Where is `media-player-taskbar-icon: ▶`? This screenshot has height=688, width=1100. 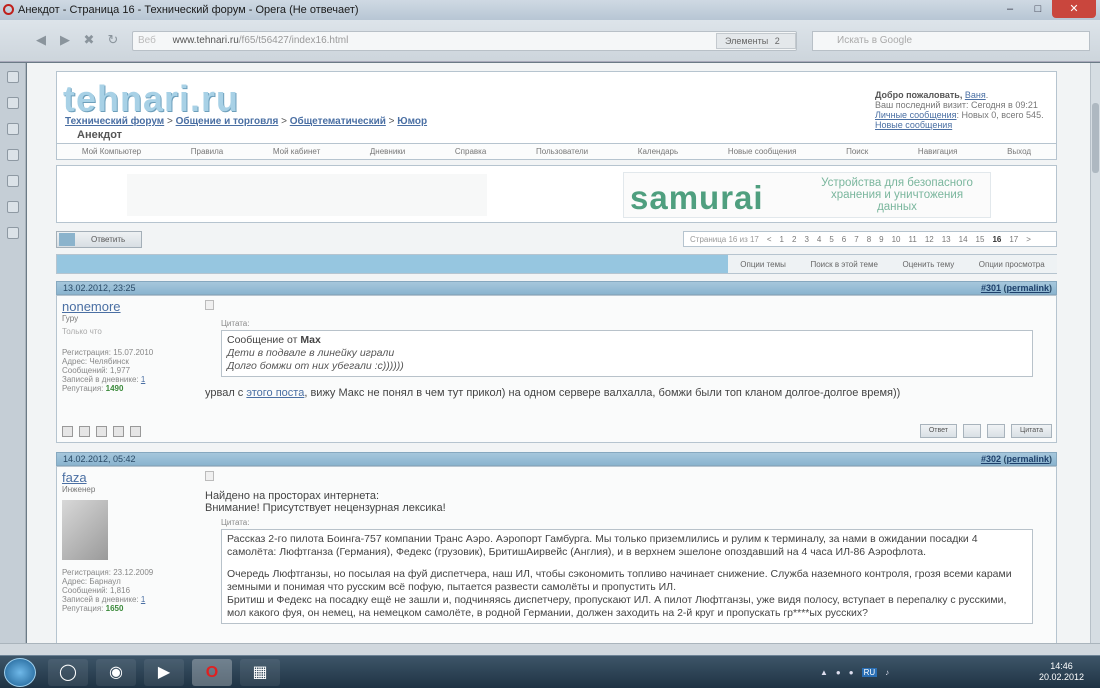 media-player-taskbar-icon: ▶ is located at coordinates (164, 672).